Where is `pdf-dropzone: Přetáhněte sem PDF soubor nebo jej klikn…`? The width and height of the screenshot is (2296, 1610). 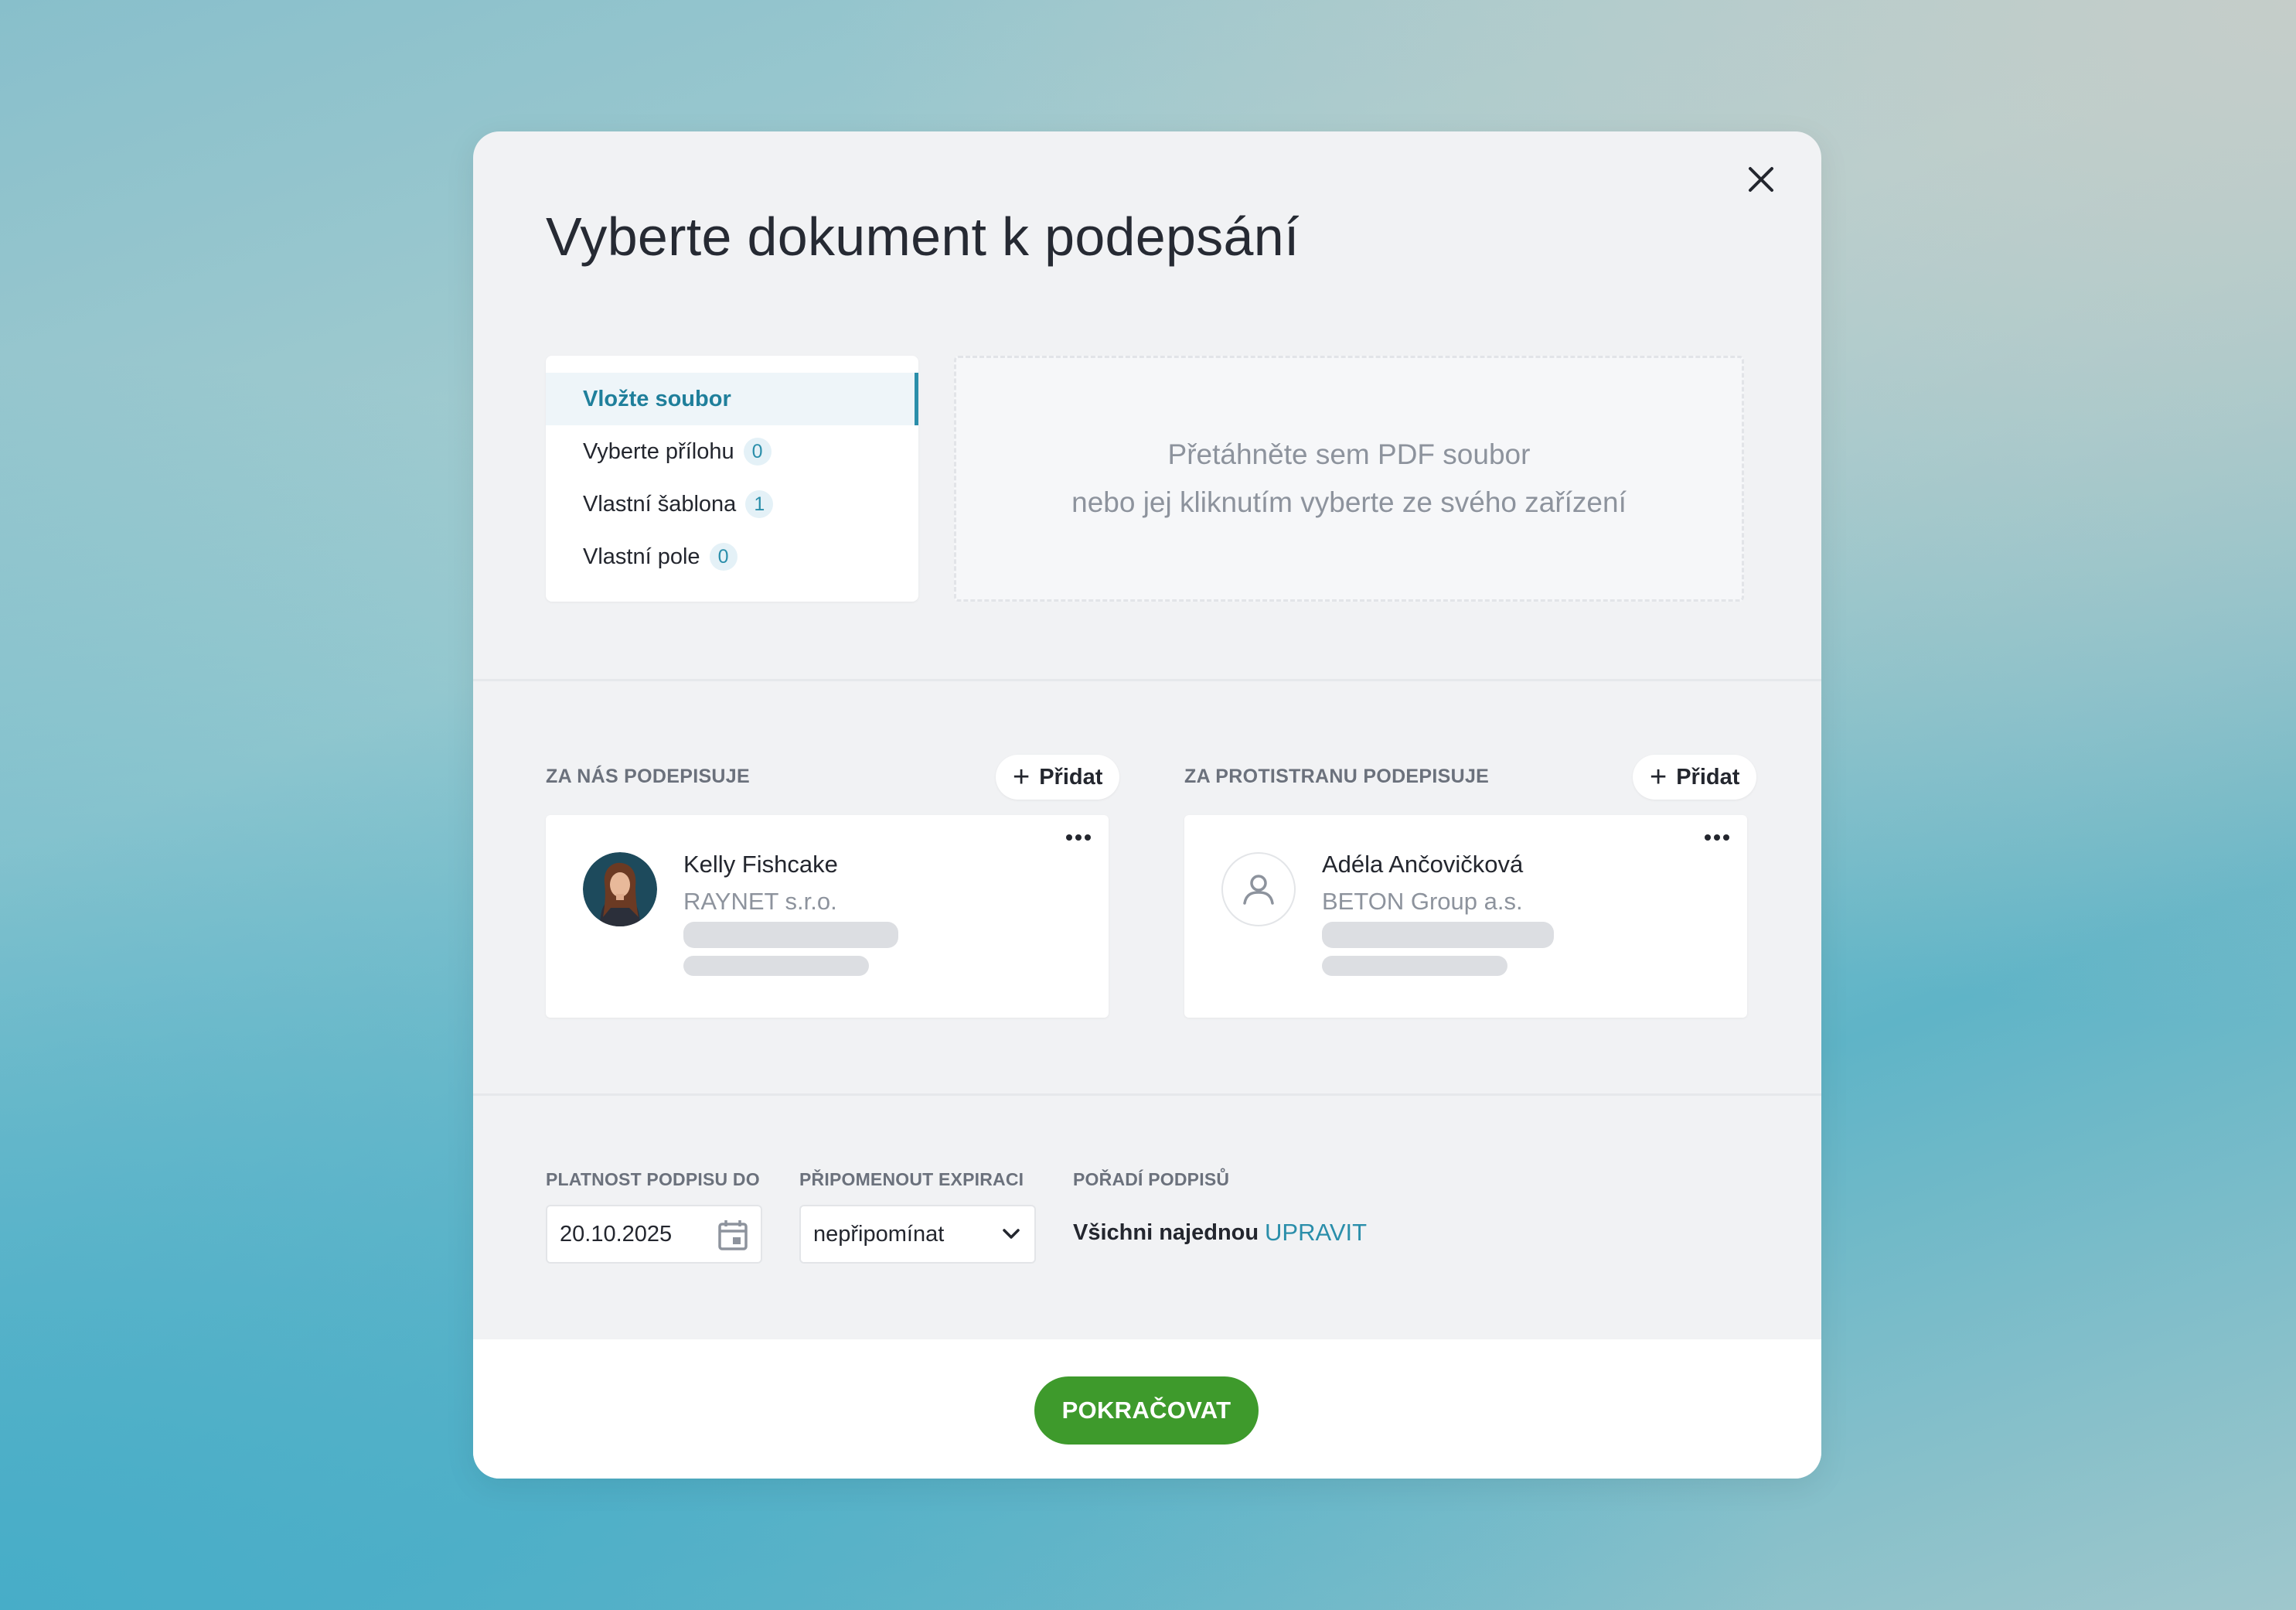 pdf-dropzone: Přetáhněte sem PDF soubor nebo jej klikn… is located at coordinates (1349, 479).